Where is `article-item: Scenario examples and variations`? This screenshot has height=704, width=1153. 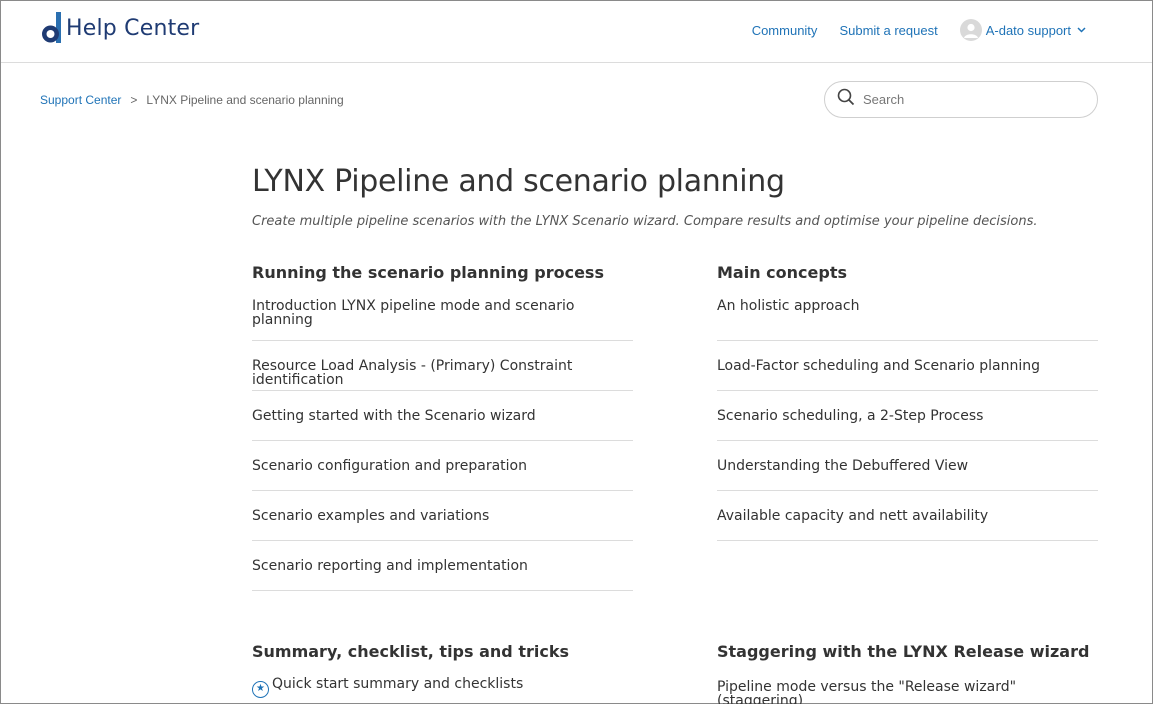
article-item: Scenario examples and variations is located at coordinates (442, 516).